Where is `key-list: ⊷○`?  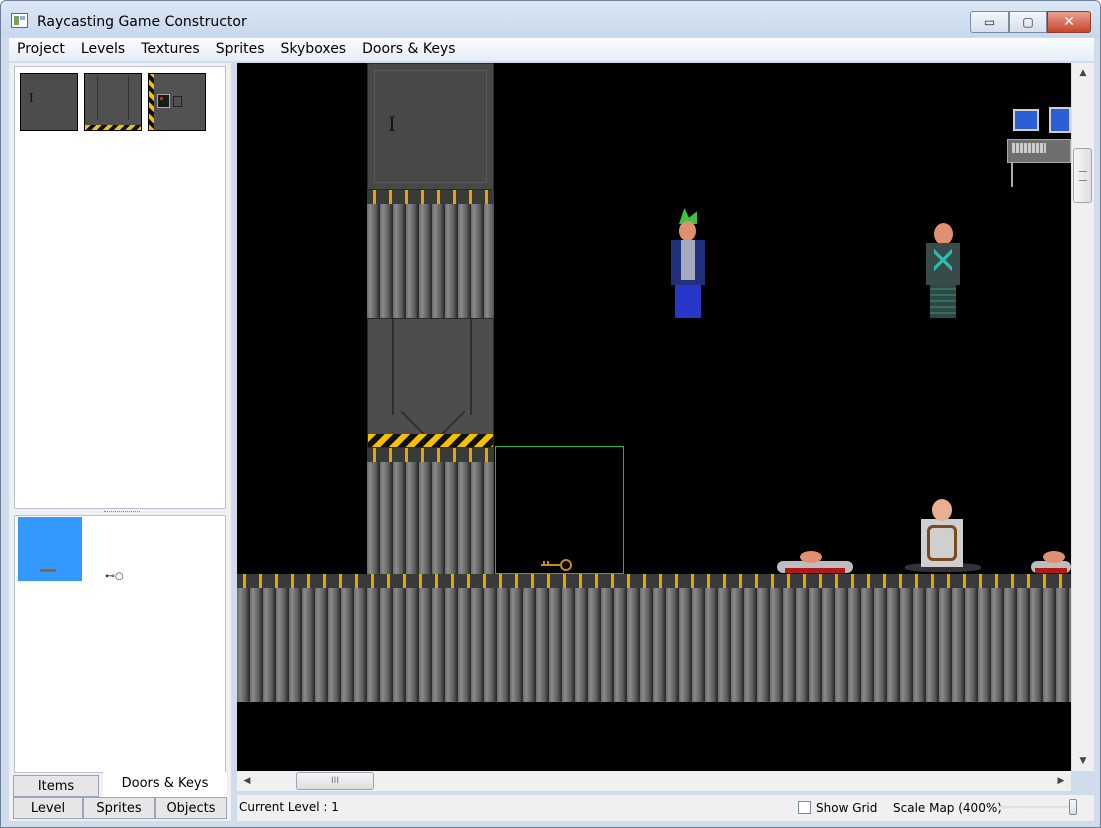
key-list: ⊷○ is located at coordinates (120, 644).